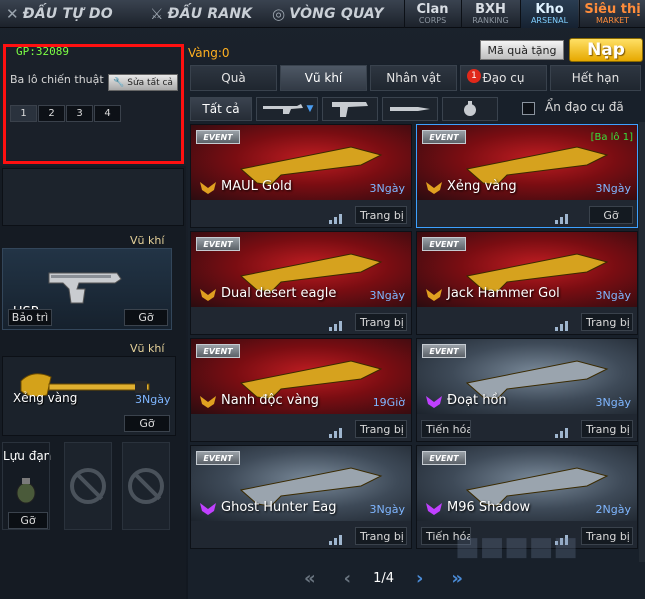  I want to click on item-duration: 19Giờ, so click(388, 402).